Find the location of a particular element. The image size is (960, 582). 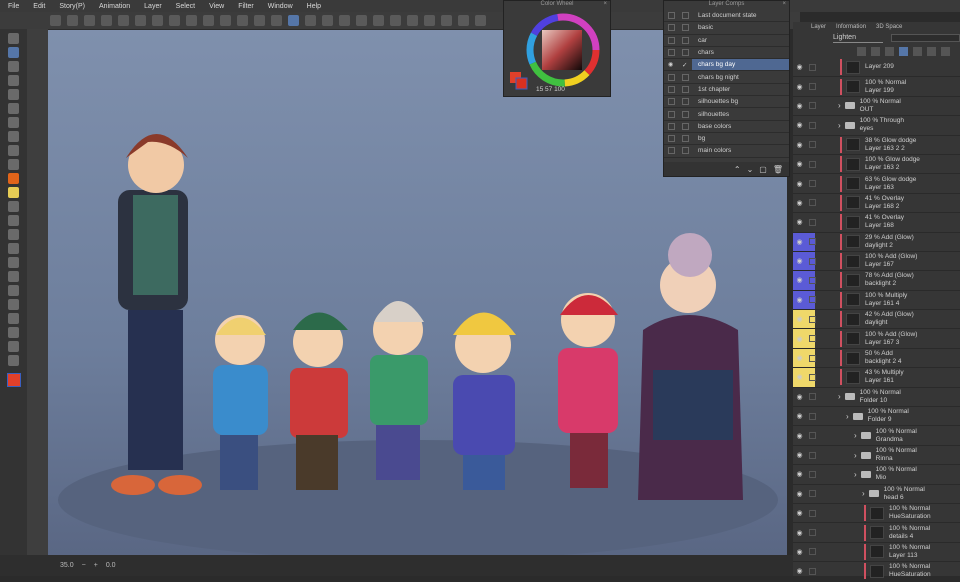

layer-comp-item: Last document state is located at coordinates (726, 16).